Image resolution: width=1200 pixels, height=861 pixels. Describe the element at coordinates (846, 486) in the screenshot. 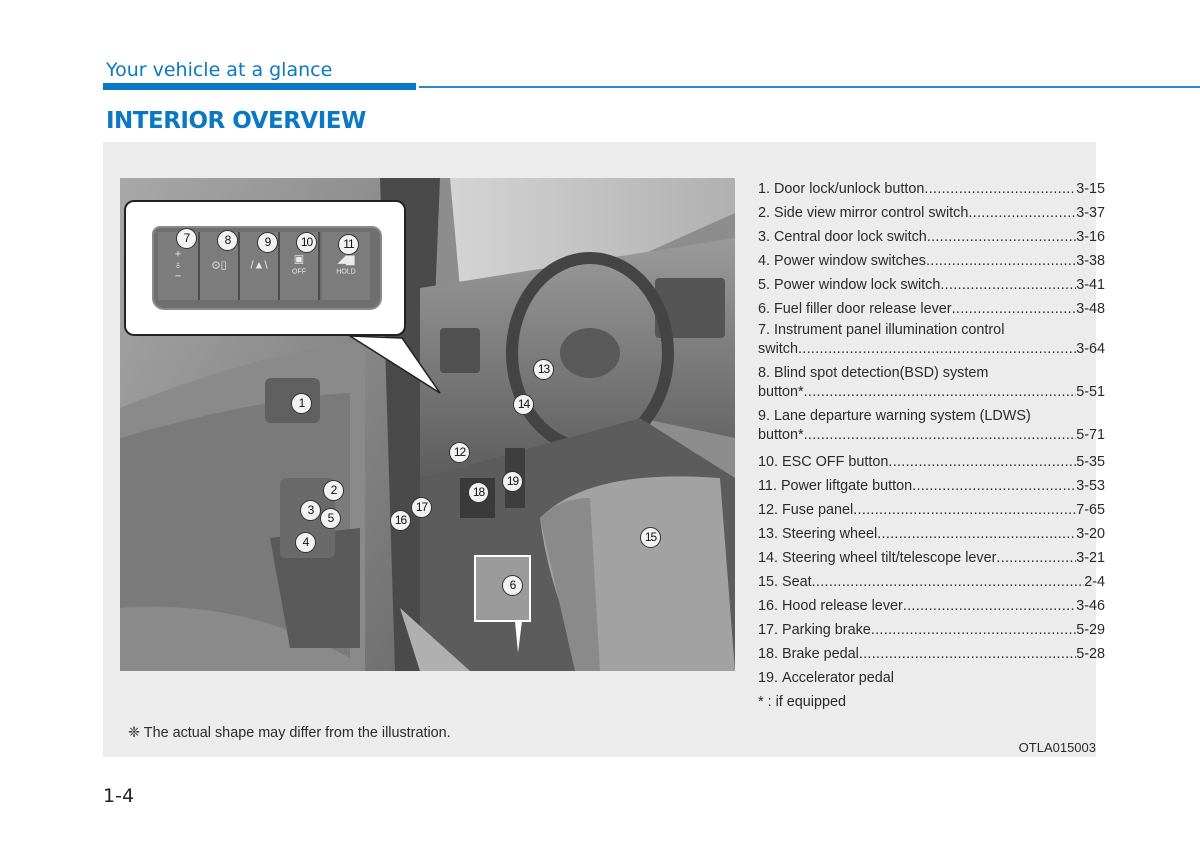

I see `item-label: Power liftgate button` at that location.